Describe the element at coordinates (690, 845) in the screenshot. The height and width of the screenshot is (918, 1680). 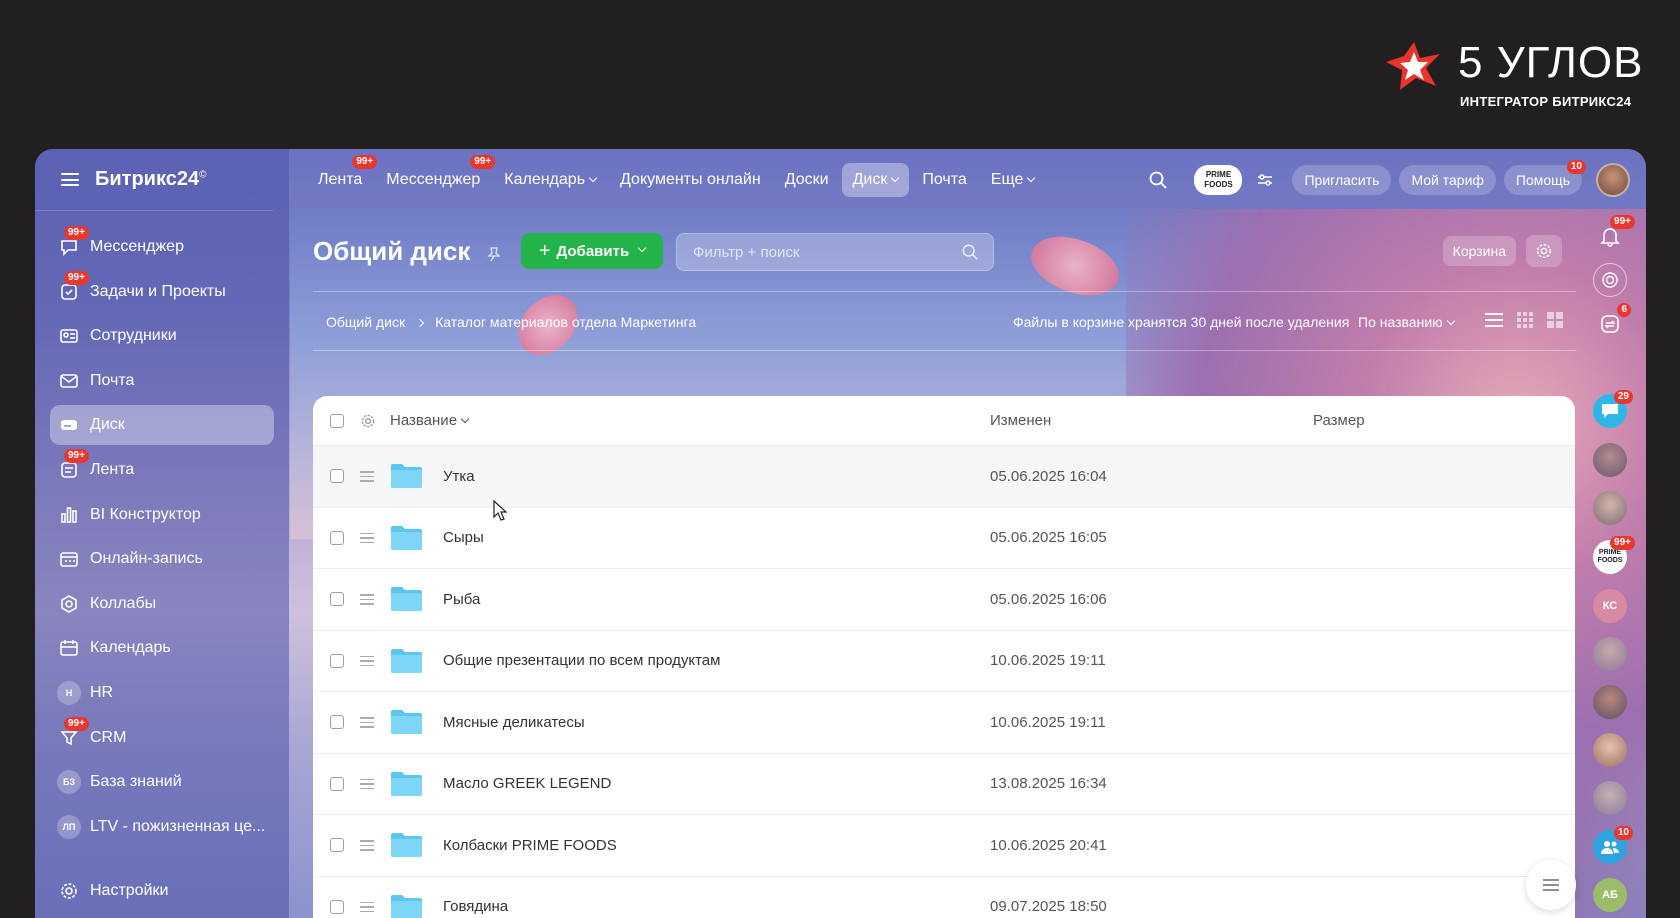
I see `file-name-cell: Колбаски PRIME FOODS` at that location.